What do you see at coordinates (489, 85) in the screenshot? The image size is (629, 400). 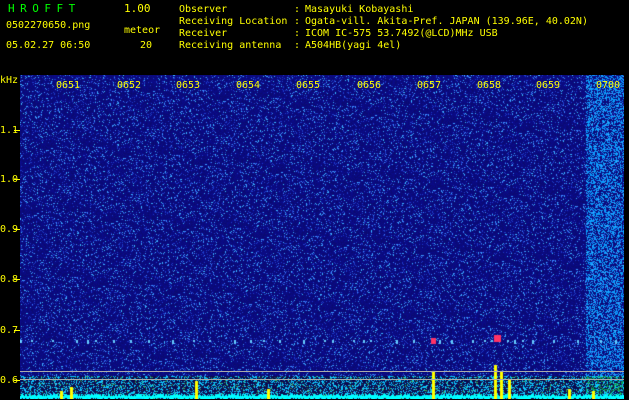 I see `time-tick-0658: 0658` at bounding box center [489, 85].